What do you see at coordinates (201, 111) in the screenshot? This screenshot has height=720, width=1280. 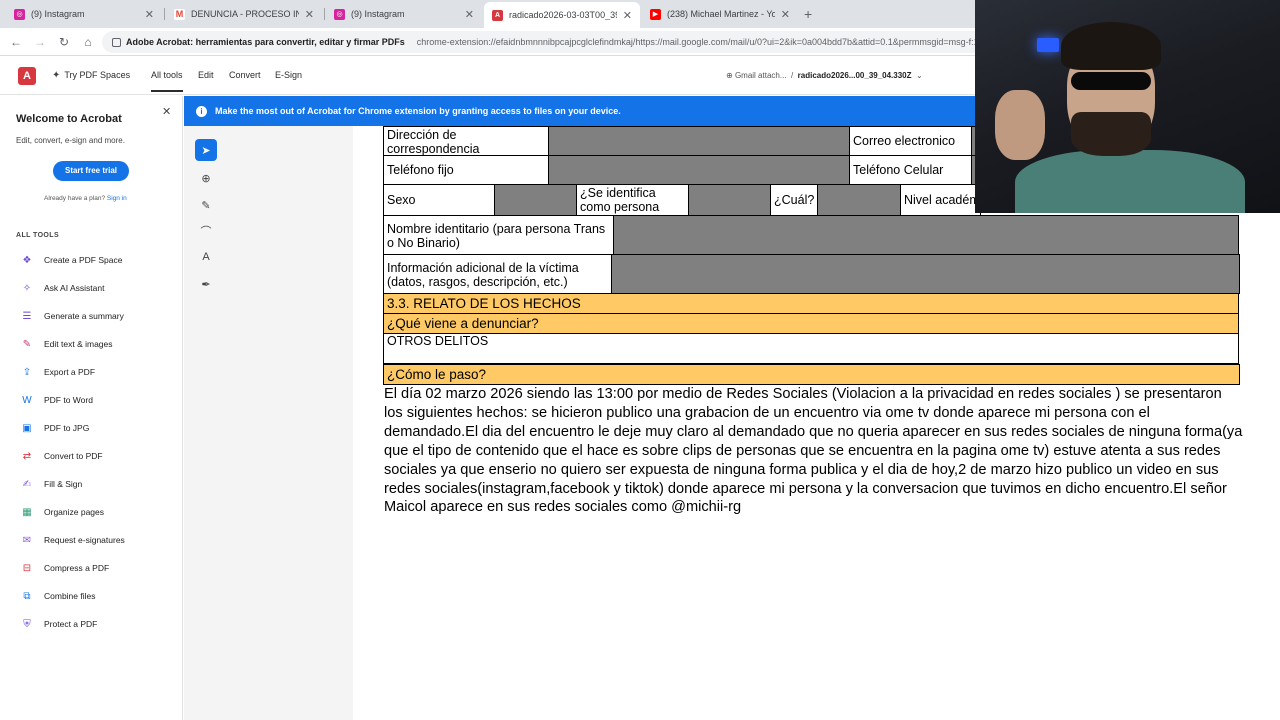 I see `info-icon: i` at bounding box center [201, 111].